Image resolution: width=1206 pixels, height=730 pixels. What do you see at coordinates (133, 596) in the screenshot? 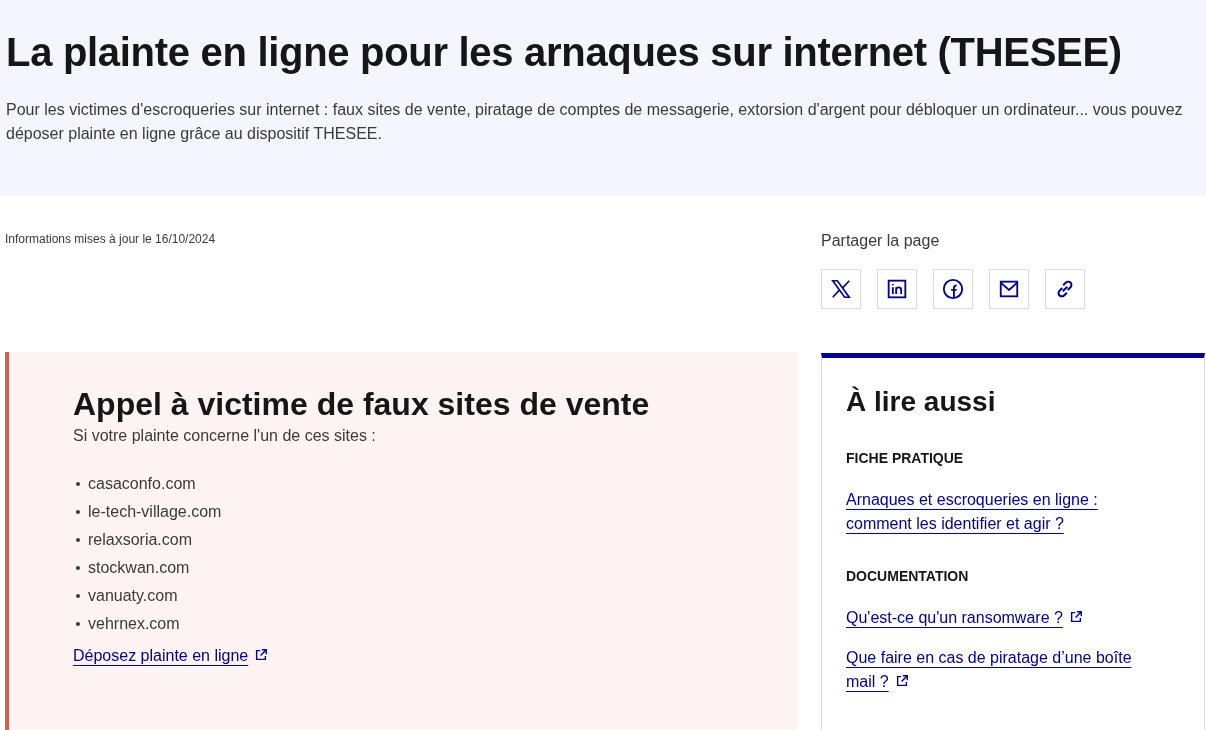
I see `site-name: vanuaty.com` at bounding box center [133, 596].